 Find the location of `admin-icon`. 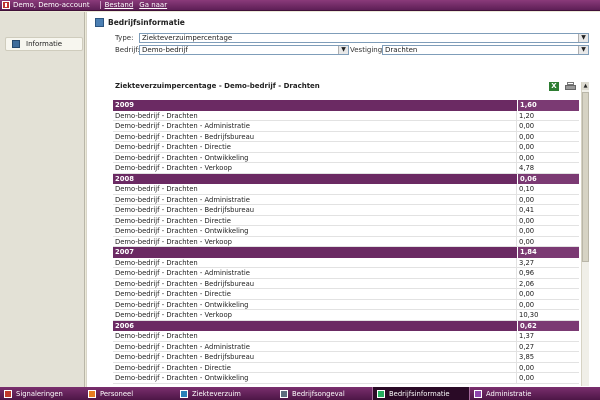

admin-icon is located at coordinates (478, 393).